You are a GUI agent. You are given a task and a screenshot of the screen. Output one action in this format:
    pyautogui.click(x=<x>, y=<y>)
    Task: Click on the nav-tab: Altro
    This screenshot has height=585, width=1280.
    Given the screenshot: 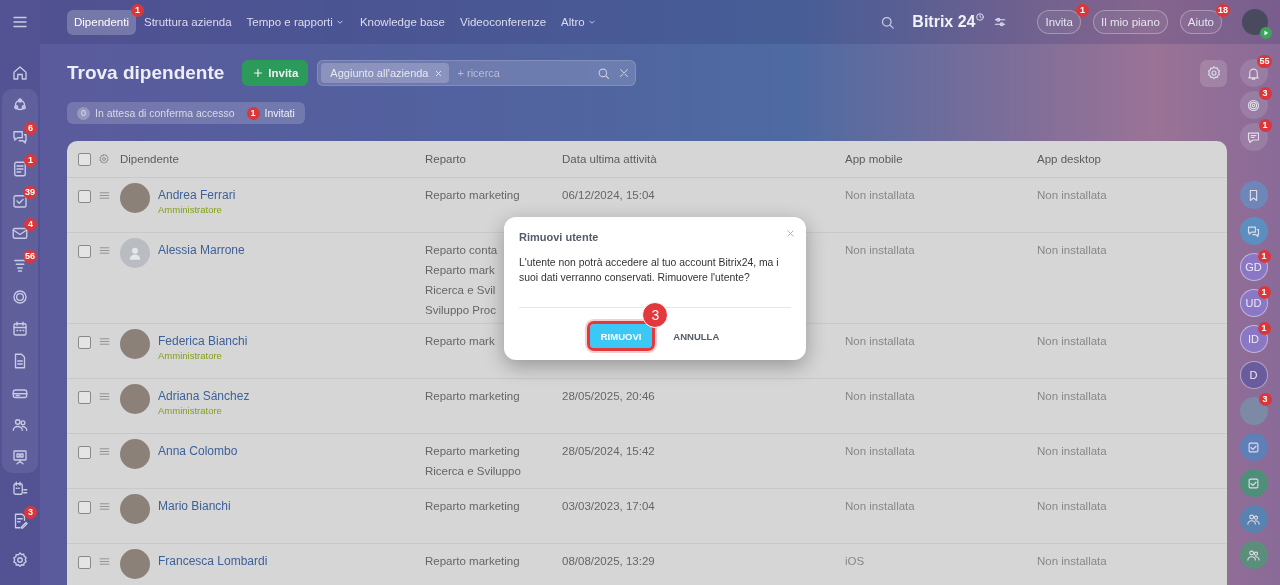 What is the action you would take?
    pyautogui.click(x=579, y=22)
    